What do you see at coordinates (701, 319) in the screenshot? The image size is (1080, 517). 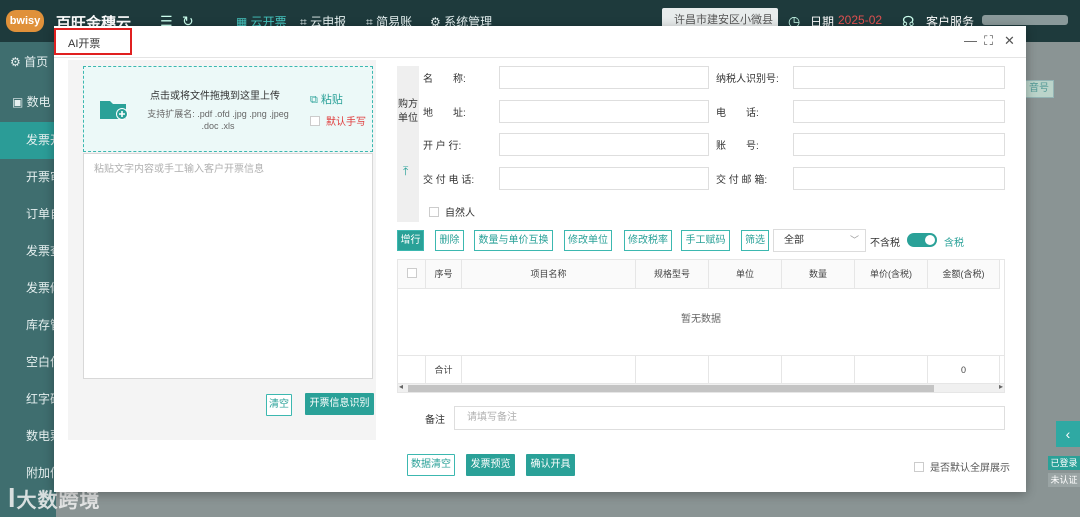 I see `empty-state: 暂无数据` at bounding box center [701, 319].